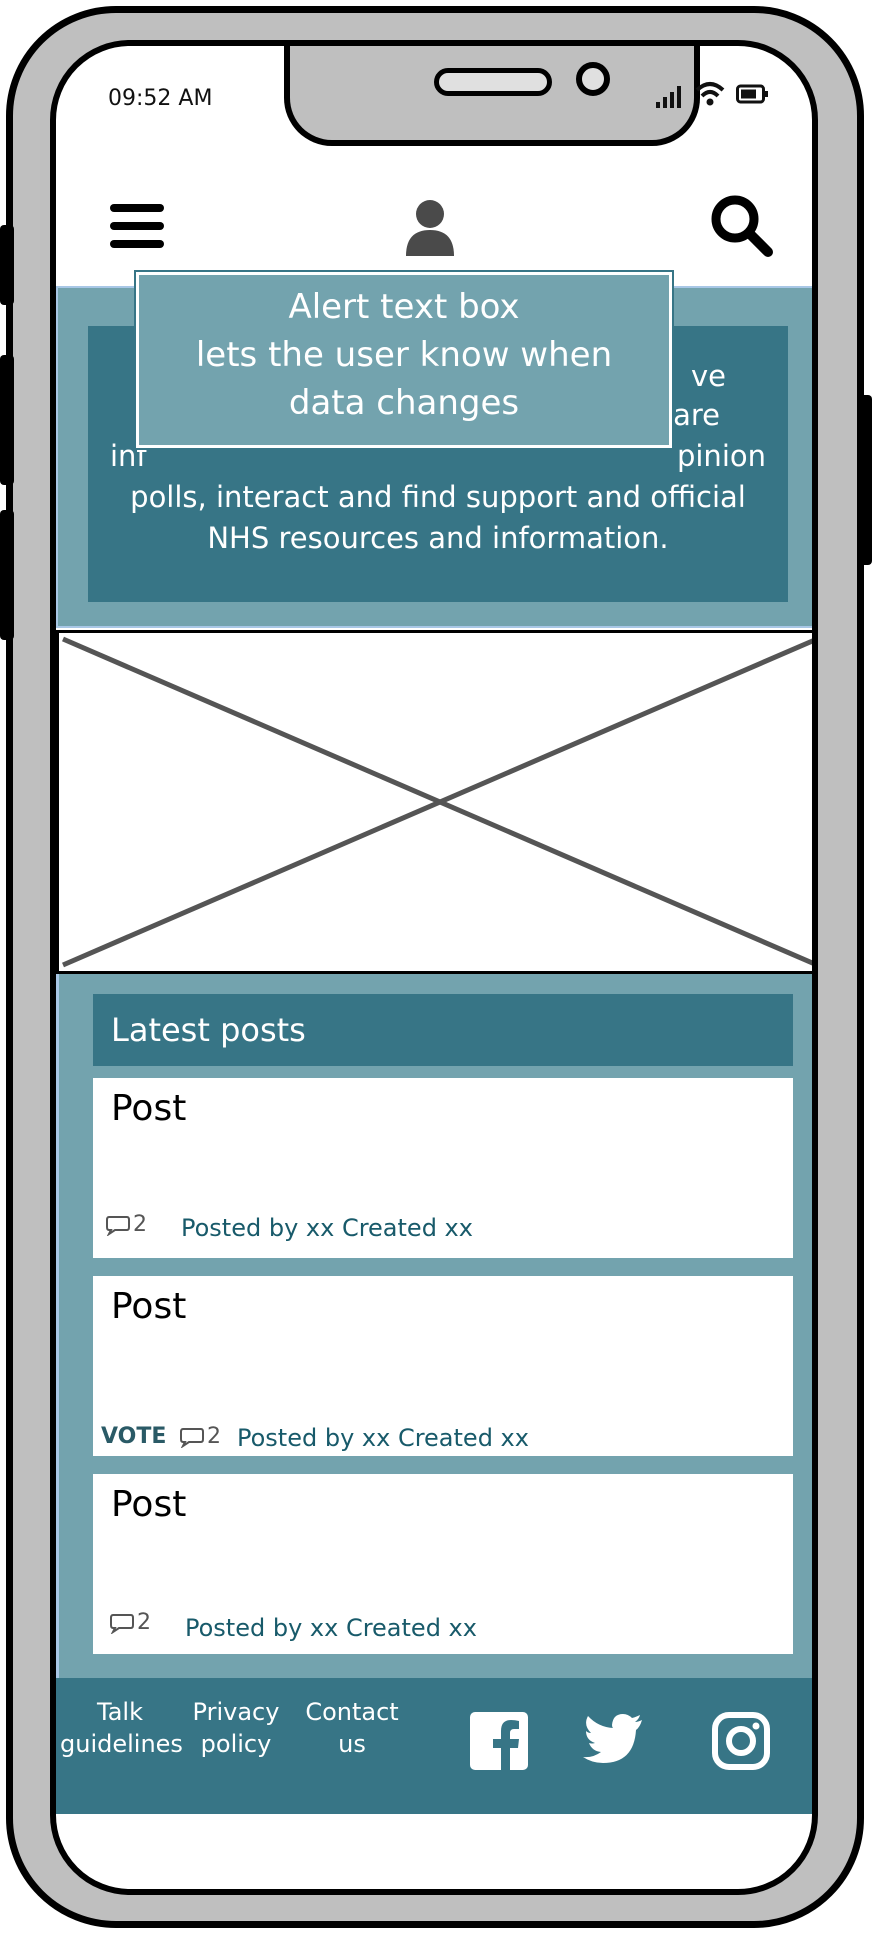 Image resolution: width=872 pixels, height=1936 pixels. Describe the element at coordinates (236, 1728) in the screenshot. I see `footer-link-privacy-policy: Privacy policy` at that location.